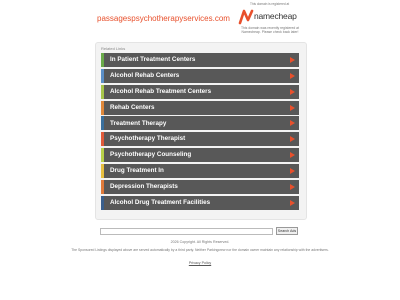  I want to click on related-link: Rehab Centers, so click(200, 107).